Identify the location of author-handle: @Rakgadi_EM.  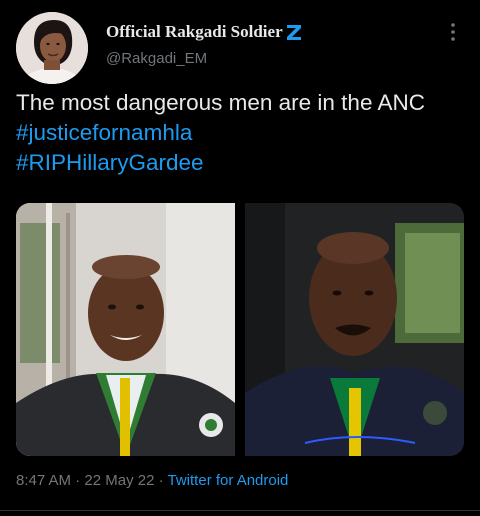
(156, 58).